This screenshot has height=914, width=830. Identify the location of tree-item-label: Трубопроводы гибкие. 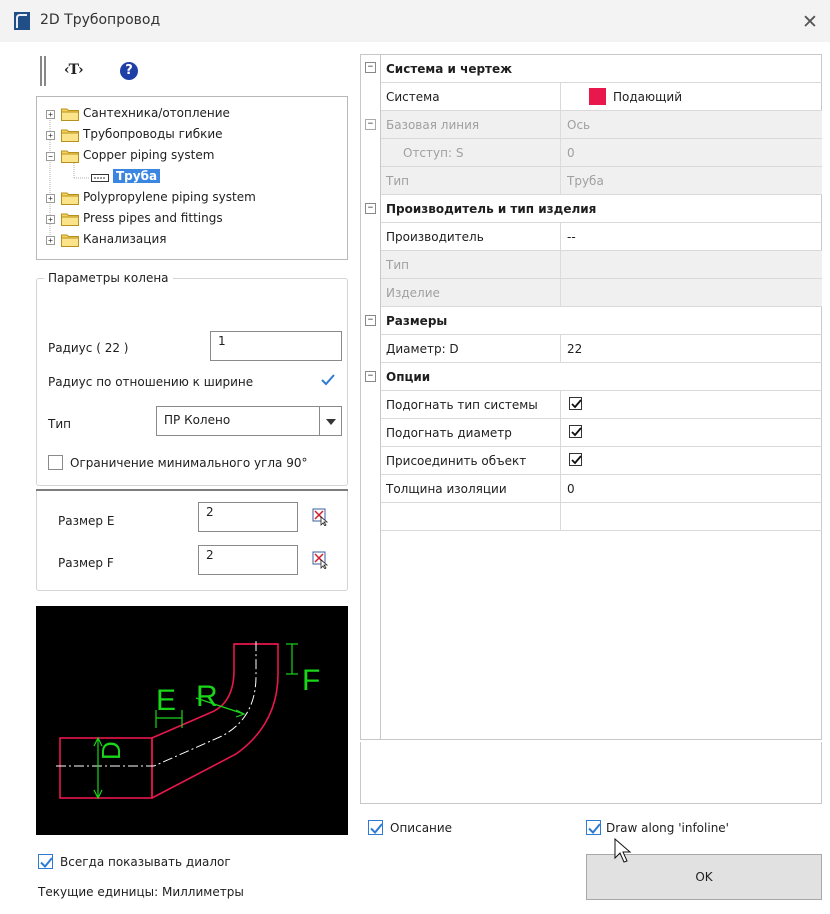
(153, 134).